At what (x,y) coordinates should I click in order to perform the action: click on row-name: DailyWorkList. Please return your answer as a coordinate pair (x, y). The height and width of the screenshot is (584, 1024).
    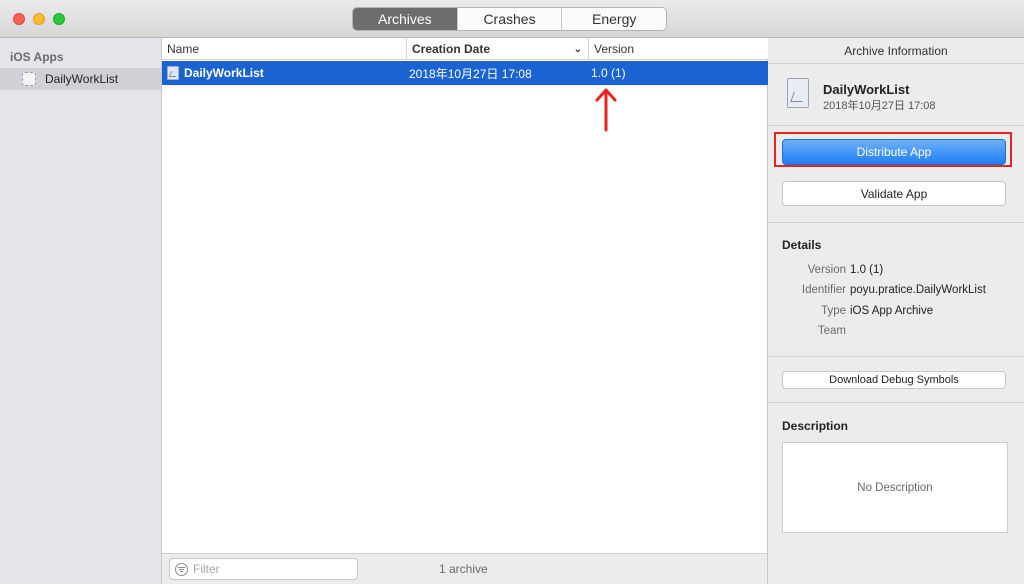
    Looking at the image, I should click on (224, 73).